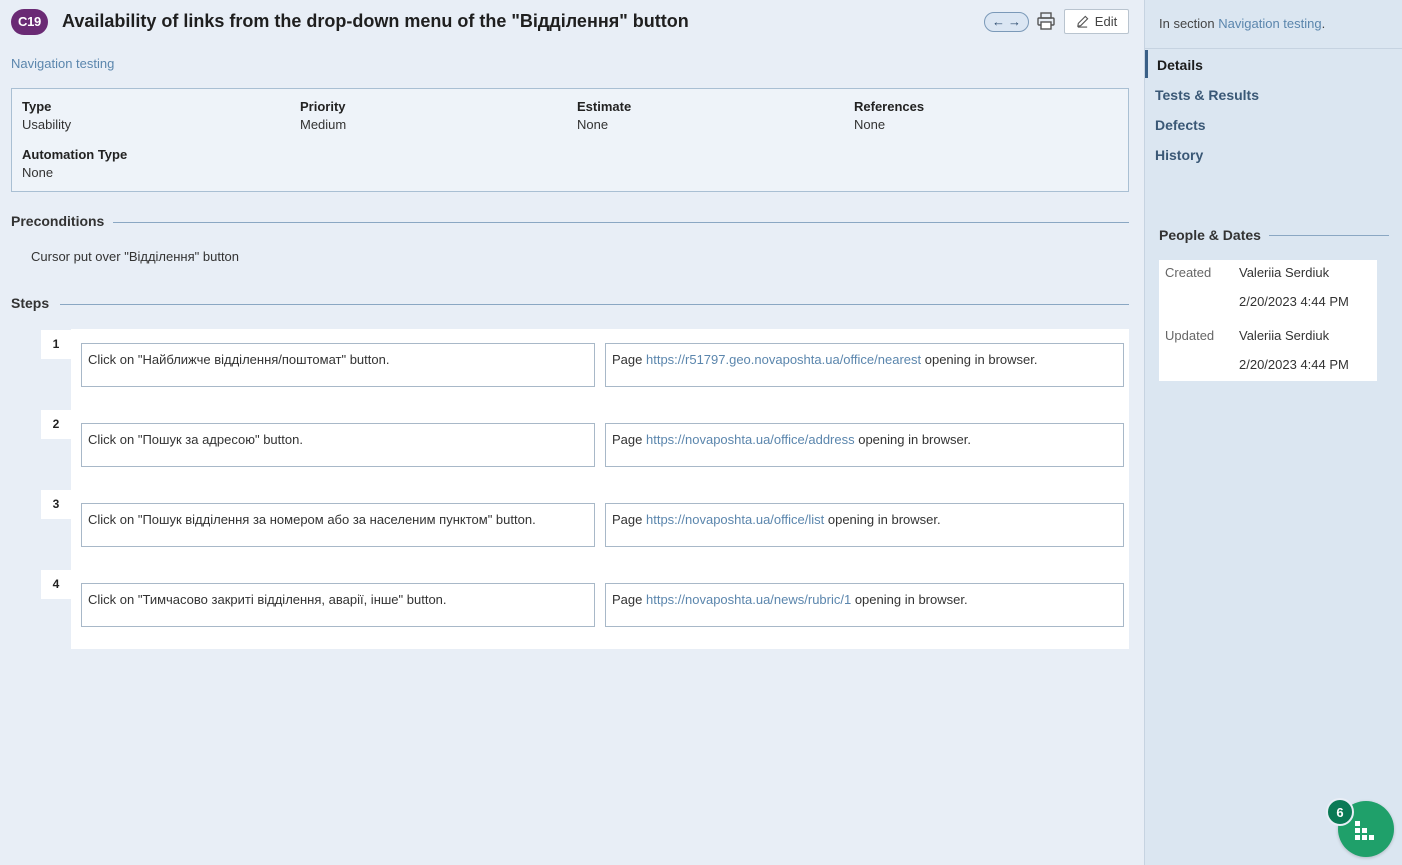 This screenshot has height=865, width=1402. What do you see at coordinates (1207, 95) in the screenshot?
I see `sidebar-item-tests-results: Tests & Results` at bounding box center [1207, 95].